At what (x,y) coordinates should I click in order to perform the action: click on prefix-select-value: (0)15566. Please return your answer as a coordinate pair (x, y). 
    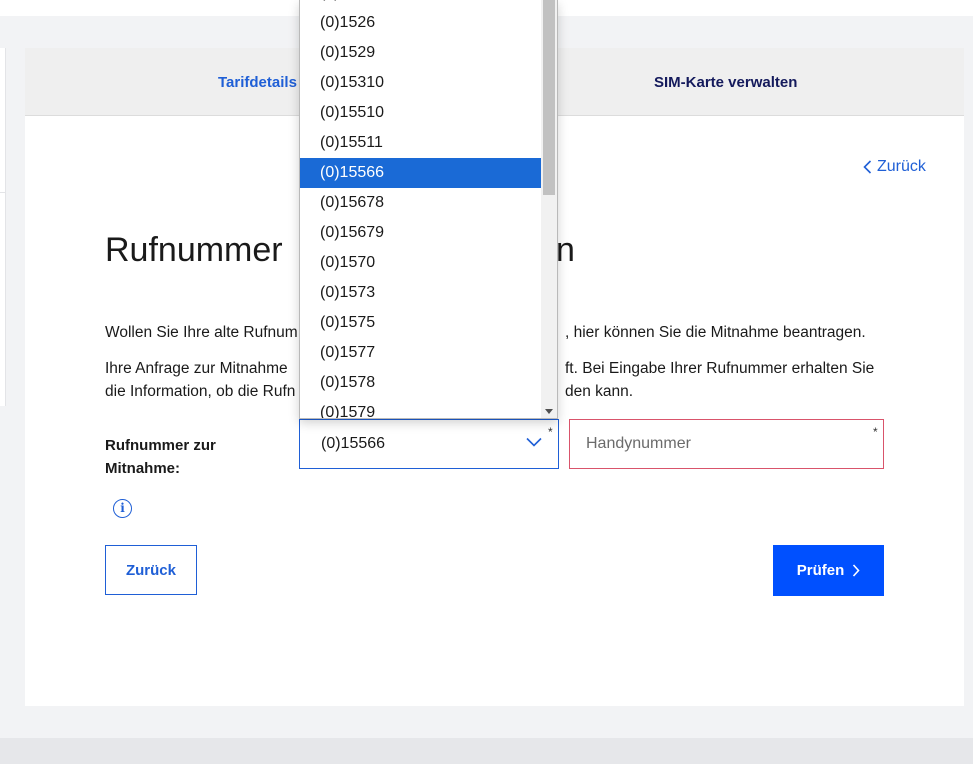
    Looking at the image, I should click on (353, 443).